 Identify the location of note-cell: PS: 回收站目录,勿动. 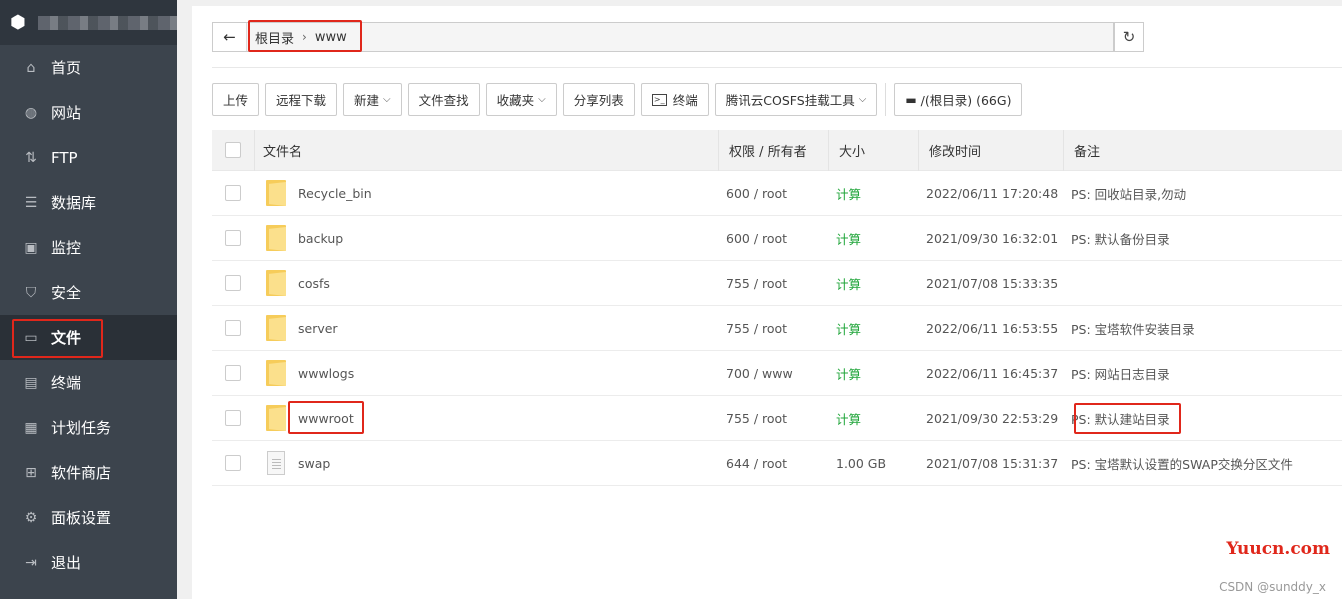
(1202, 193).